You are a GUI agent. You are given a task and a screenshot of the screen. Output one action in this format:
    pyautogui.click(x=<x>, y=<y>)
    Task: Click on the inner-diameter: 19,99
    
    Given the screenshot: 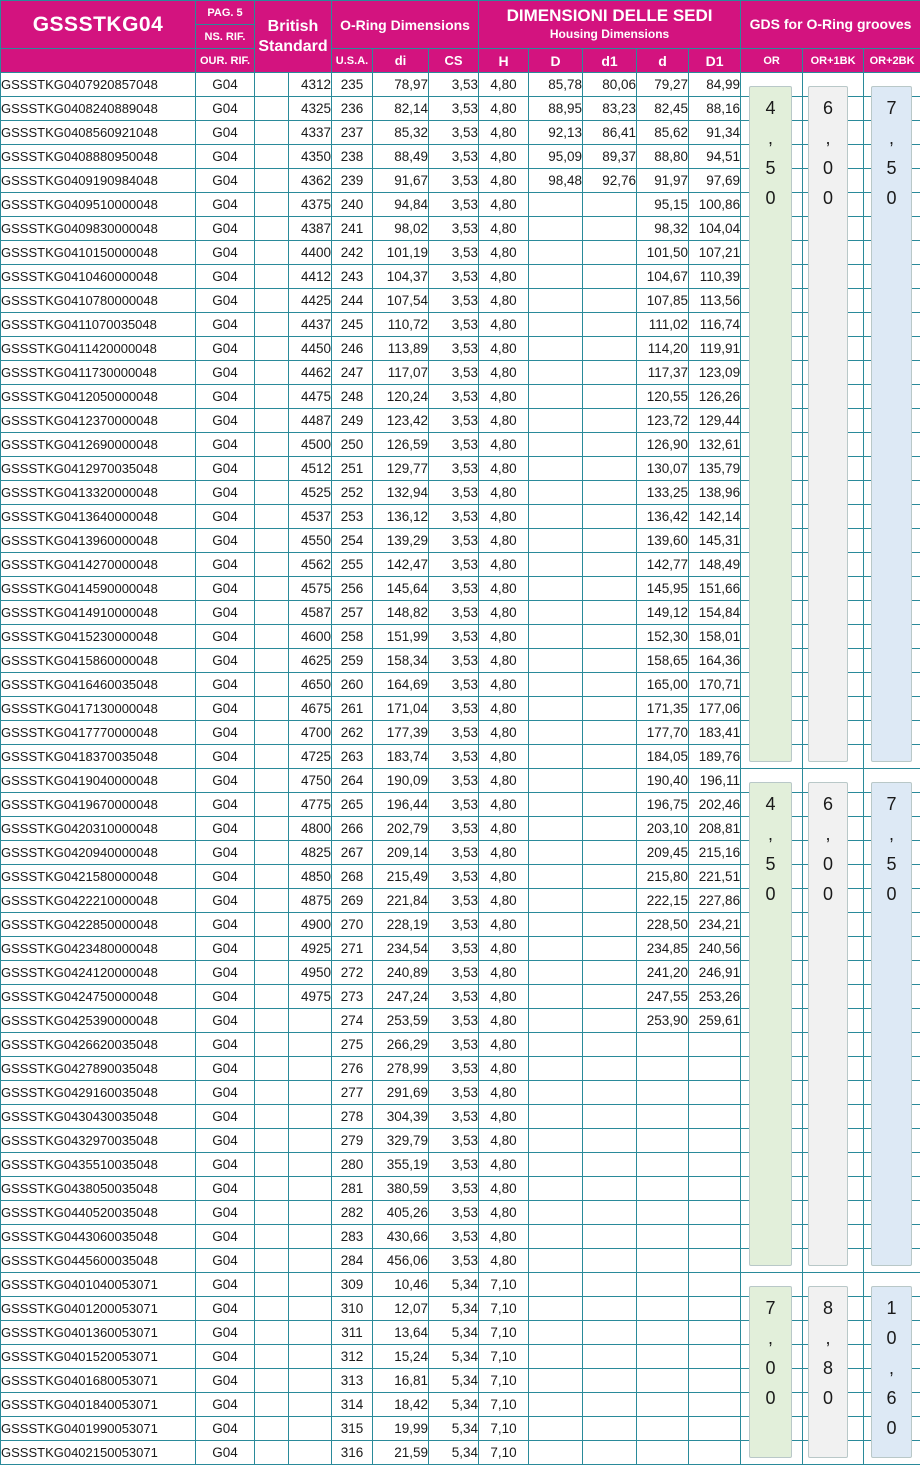 What is the action you would take?
    pyautogui.click(x=400, y=1428)
    